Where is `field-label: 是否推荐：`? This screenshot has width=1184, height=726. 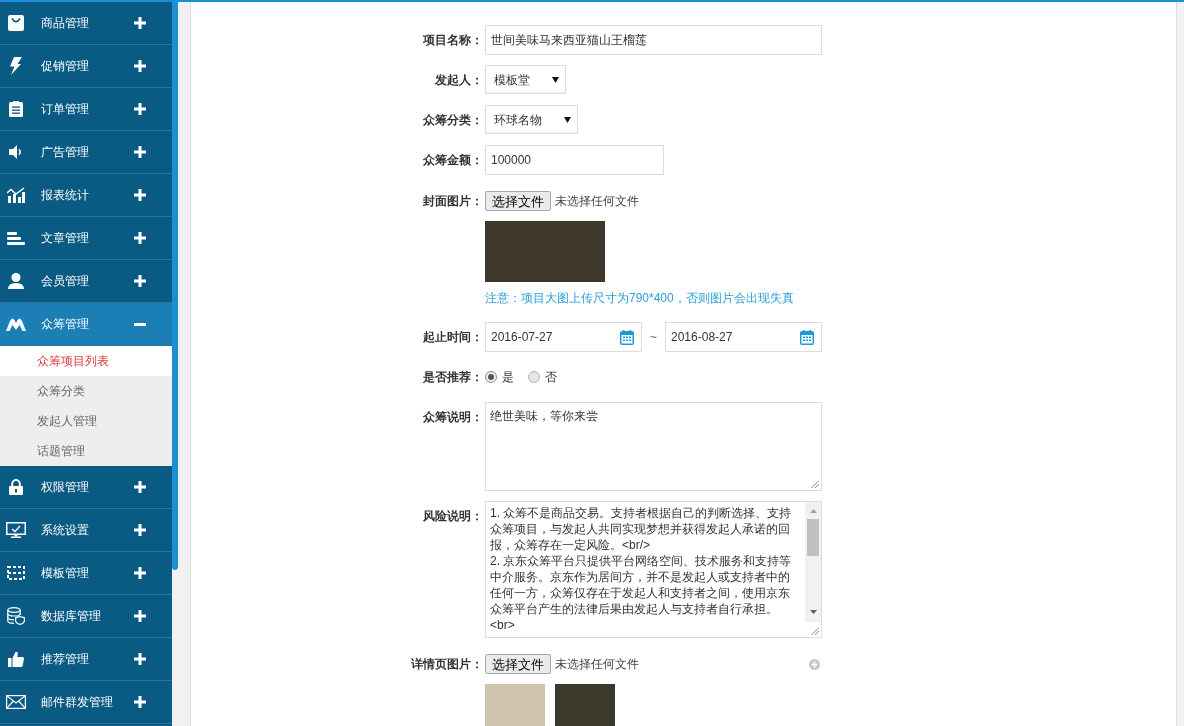
field-label: 是否推荐： is located at coordinates (452, 377).